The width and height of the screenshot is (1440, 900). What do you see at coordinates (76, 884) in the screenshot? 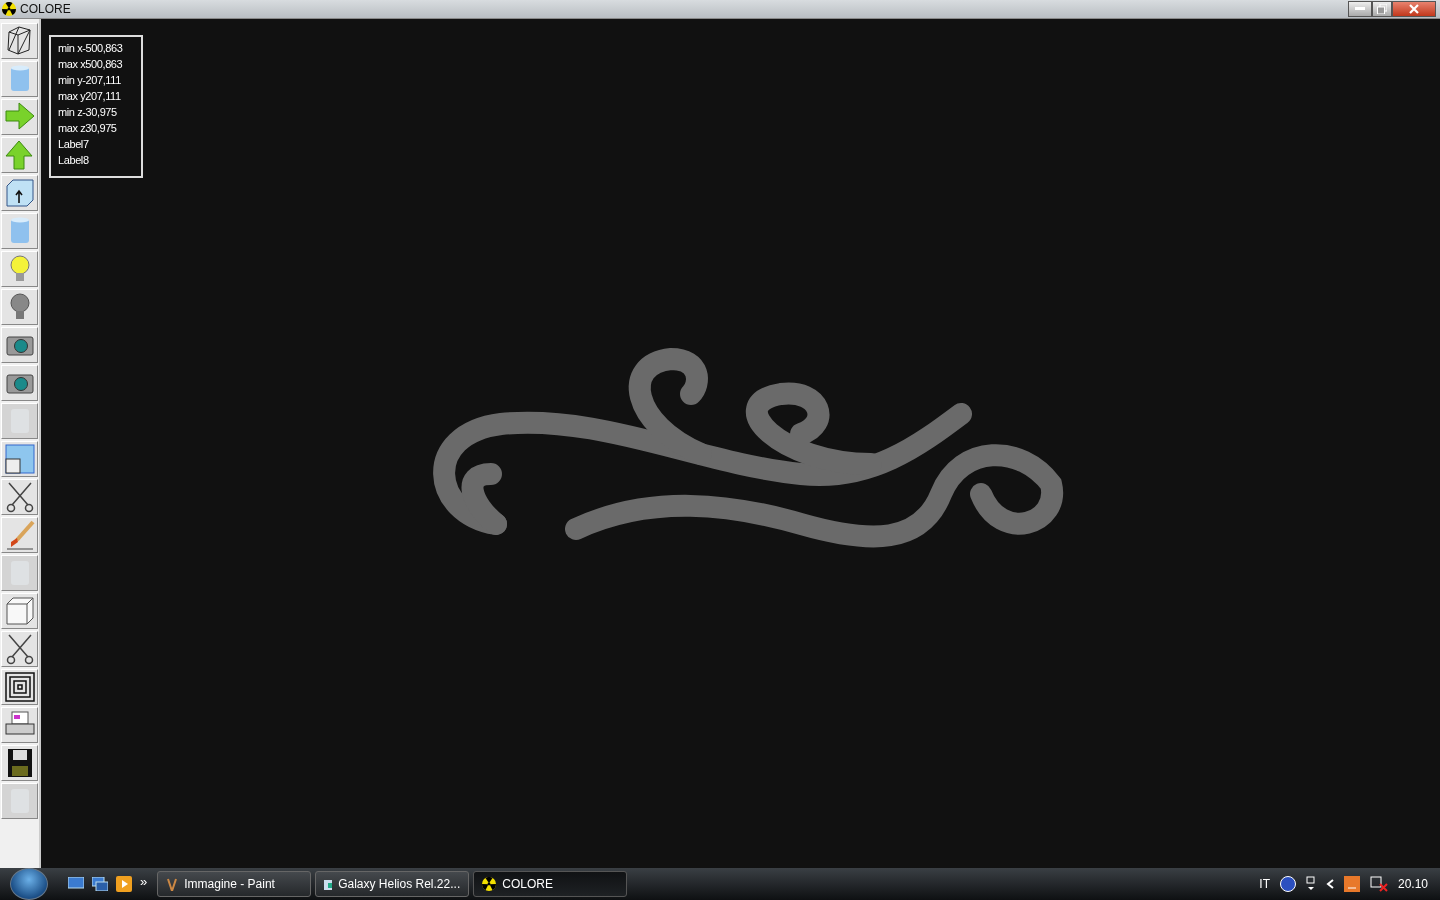
I see `desktop-icon` at bounding box center [76, 884].